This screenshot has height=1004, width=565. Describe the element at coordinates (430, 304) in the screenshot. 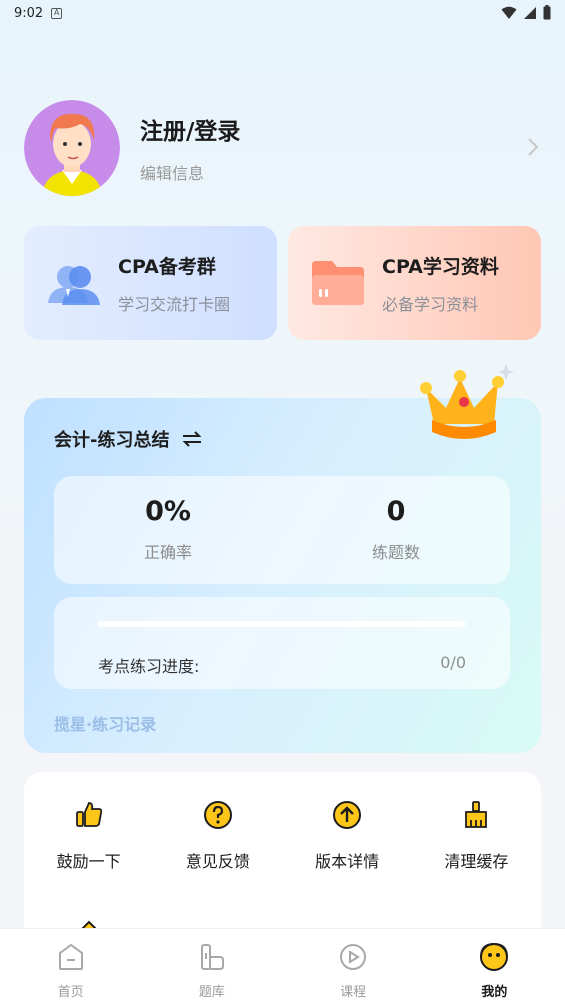

I see `study-materials-subtitle: 必备学习资料` at that location.